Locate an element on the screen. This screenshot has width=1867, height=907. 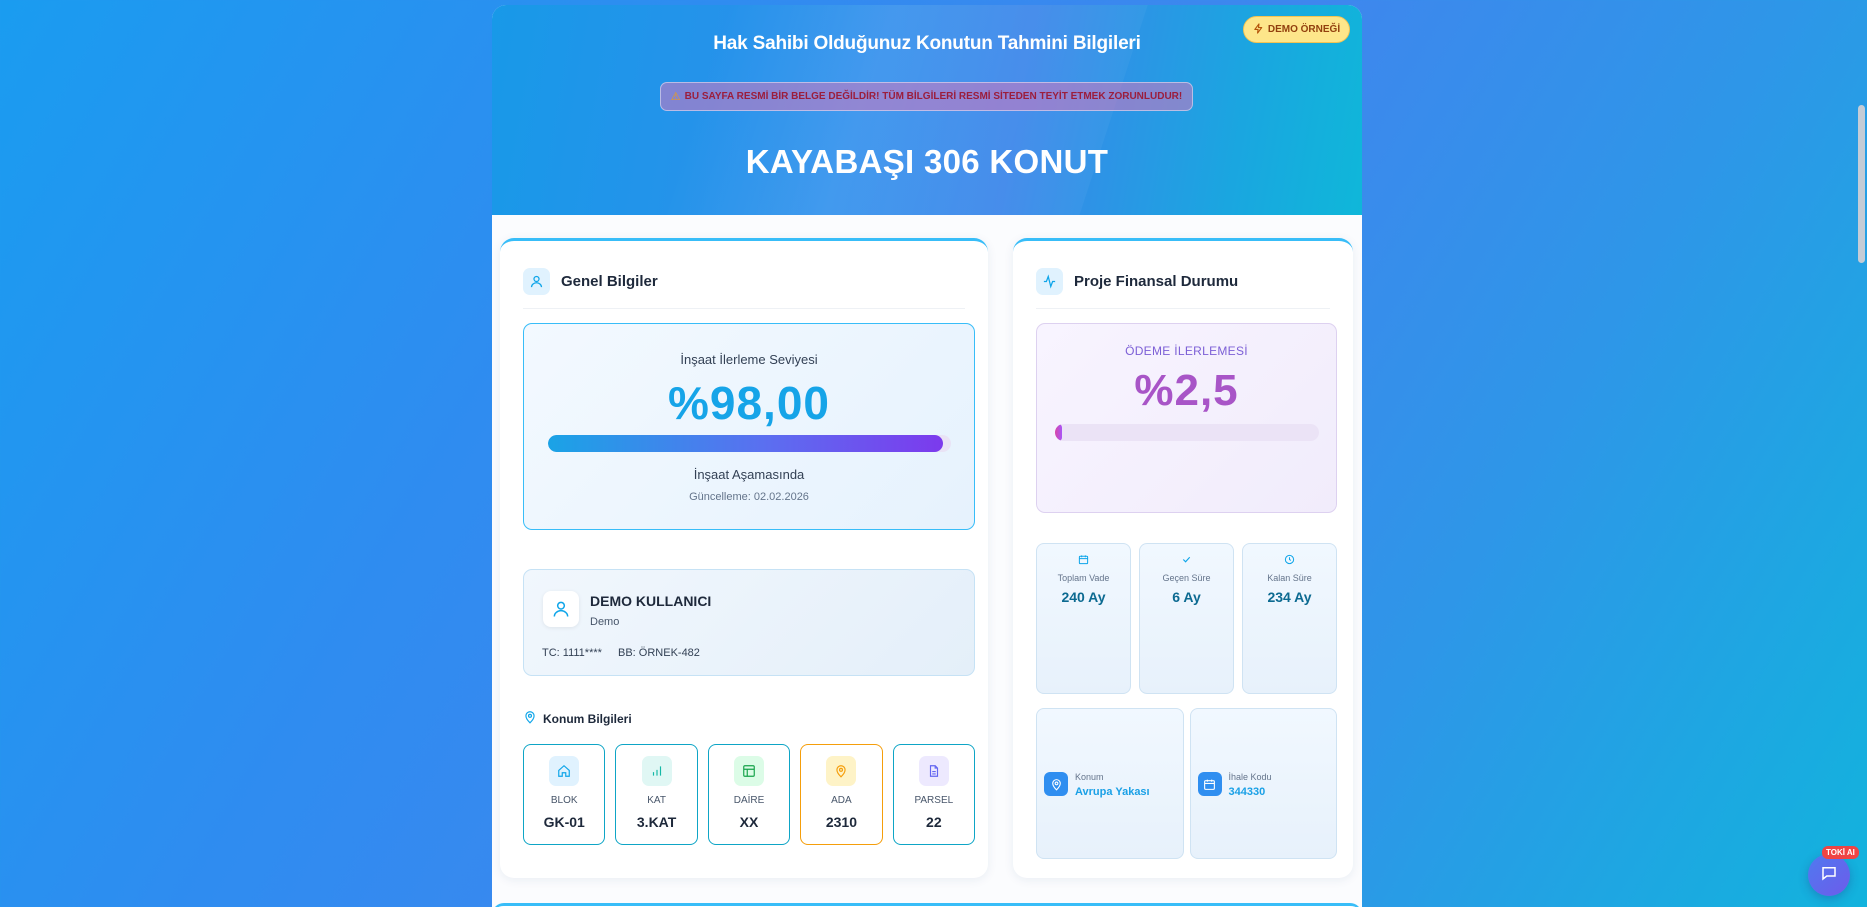
location-tile-blok: BLOK GK-01 is located at coordinates (564, 794).